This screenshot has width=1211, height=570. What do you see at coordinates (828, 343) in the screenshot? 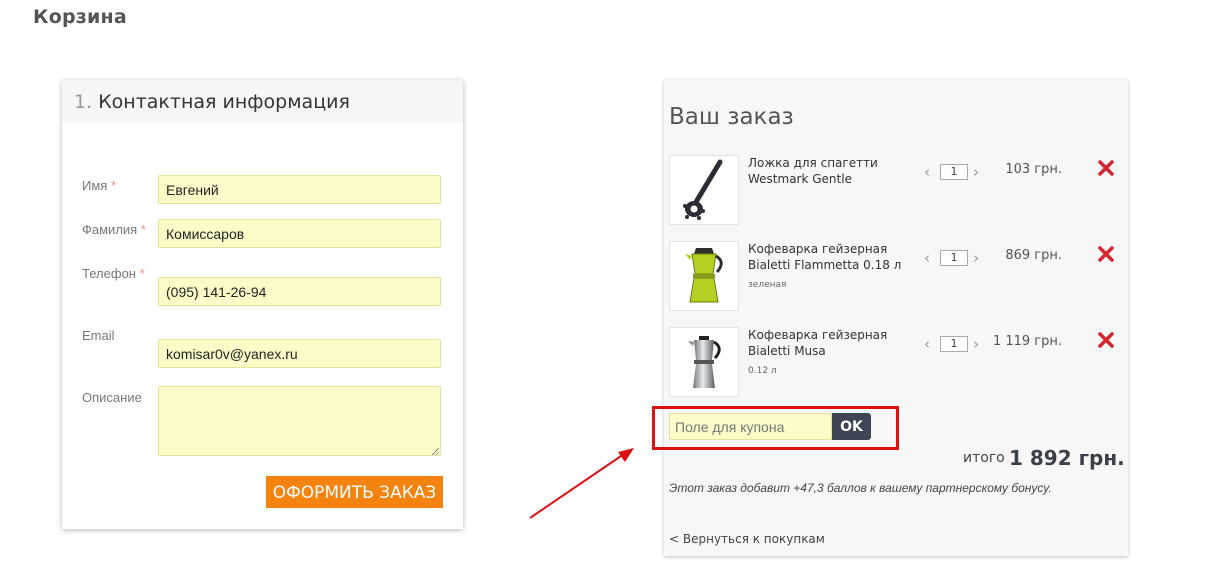
I see `item-name: Кофеварка гейзерная Bialetti Musa` at bounding box center [828, 343].